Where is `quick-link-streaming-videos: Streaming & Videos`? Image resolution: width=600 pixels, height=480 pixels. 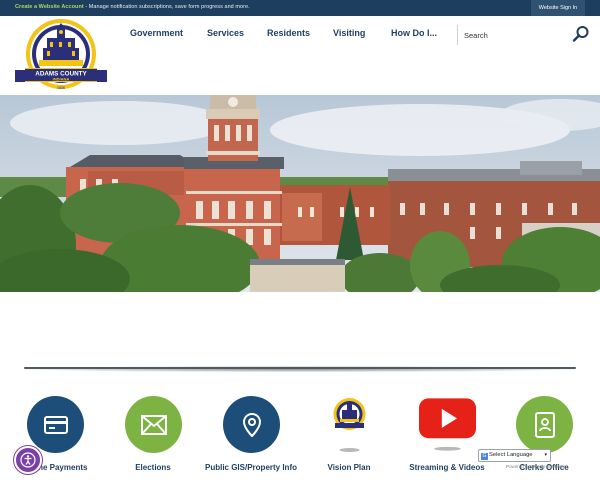 quick-link-streaming-videos: Streaming & Videos is located at coordinates (447, 438).